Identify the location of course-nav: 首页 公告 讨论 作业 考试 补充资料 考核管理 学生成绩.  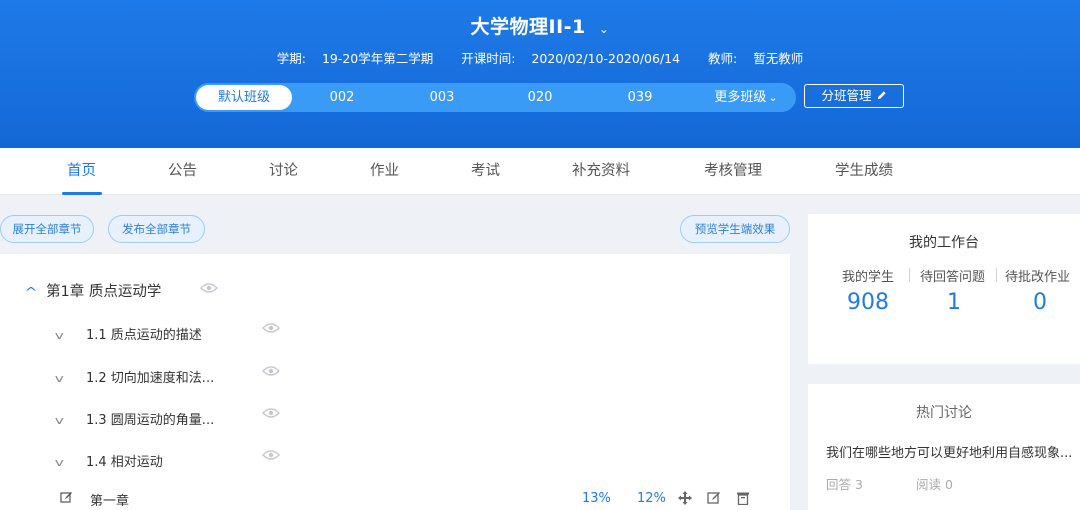
(540, 171).